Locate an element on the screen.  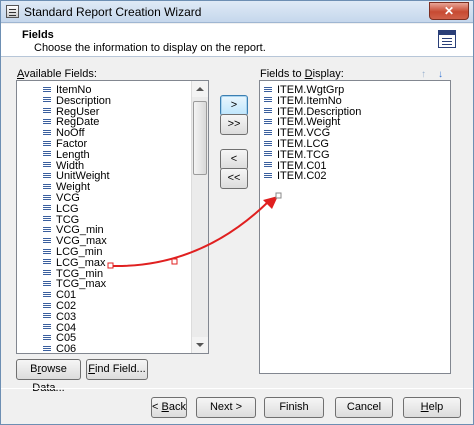
scroll-up-icon is located at coordinates (200, 89).